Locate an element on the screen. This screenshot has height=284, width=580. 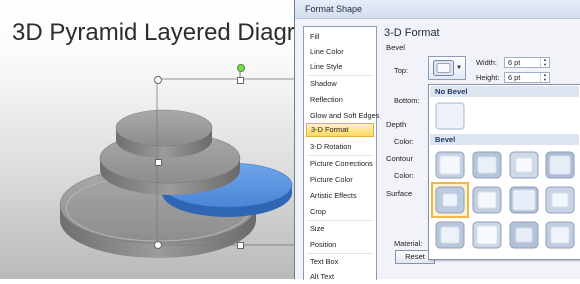
category-size: Size is located at coordinates (340, 229).